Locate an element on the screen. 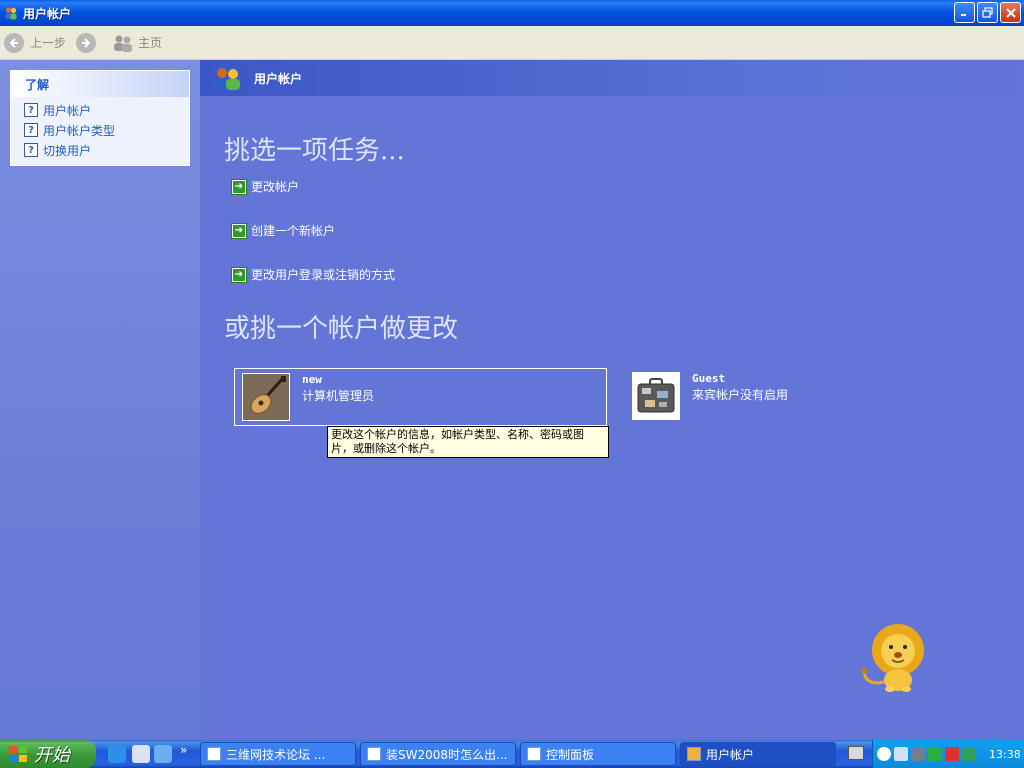  task-label: 更改帐户 is located at coordinates (275, 187).